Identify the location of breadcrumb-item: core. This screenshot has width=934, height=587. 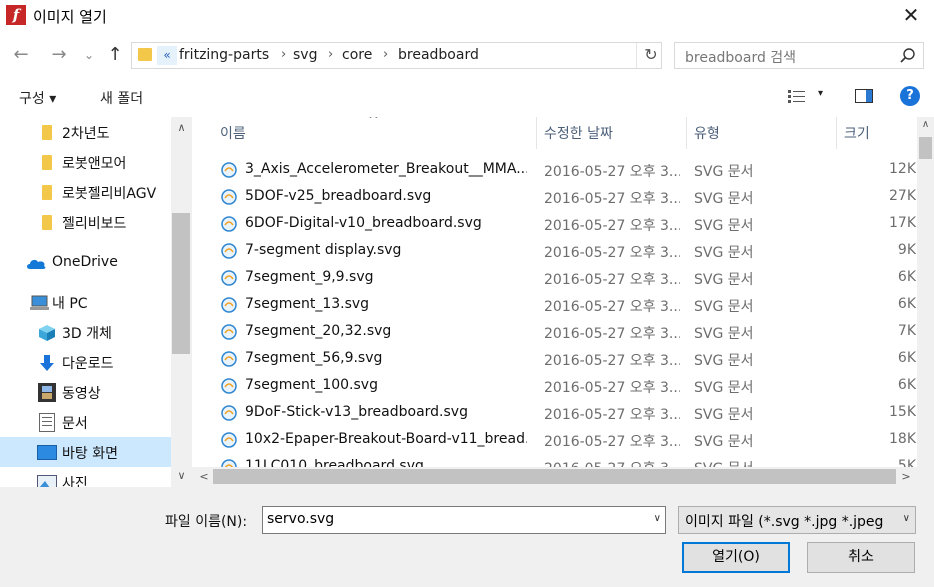
(357, 55).